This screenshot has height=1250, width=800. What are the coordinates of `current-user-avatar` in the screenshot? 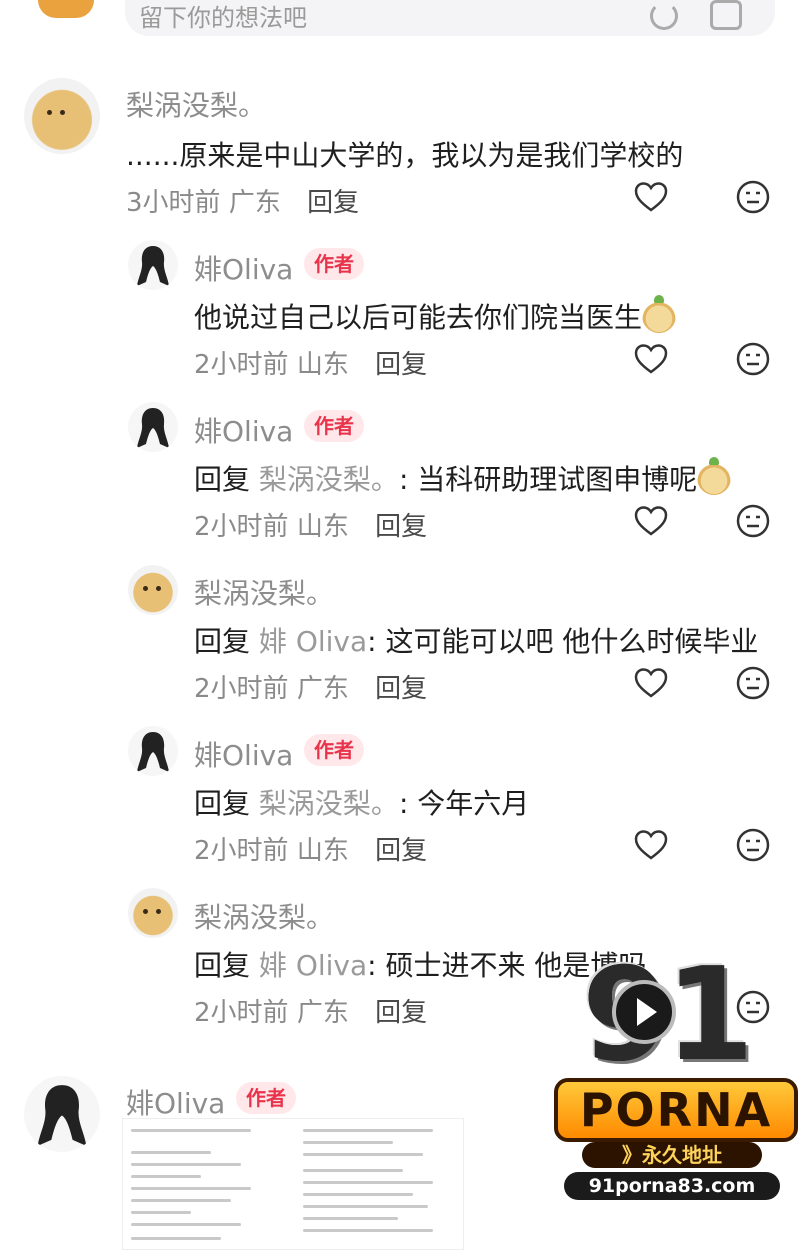 It's located at (66, 9).